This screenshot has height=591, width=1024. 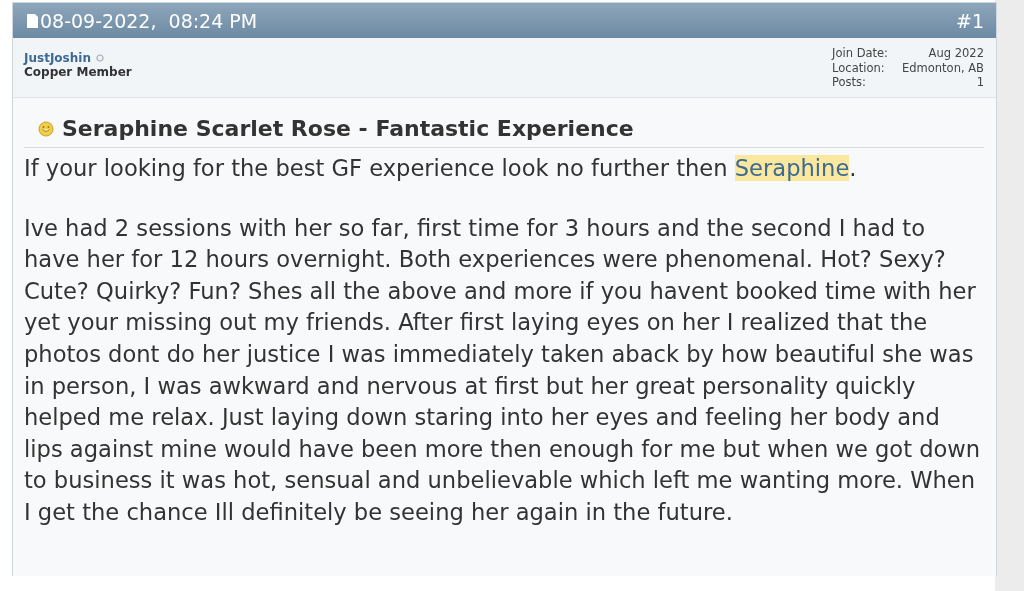 I want to click on detail-value: 1, so click(x=979, y=82).